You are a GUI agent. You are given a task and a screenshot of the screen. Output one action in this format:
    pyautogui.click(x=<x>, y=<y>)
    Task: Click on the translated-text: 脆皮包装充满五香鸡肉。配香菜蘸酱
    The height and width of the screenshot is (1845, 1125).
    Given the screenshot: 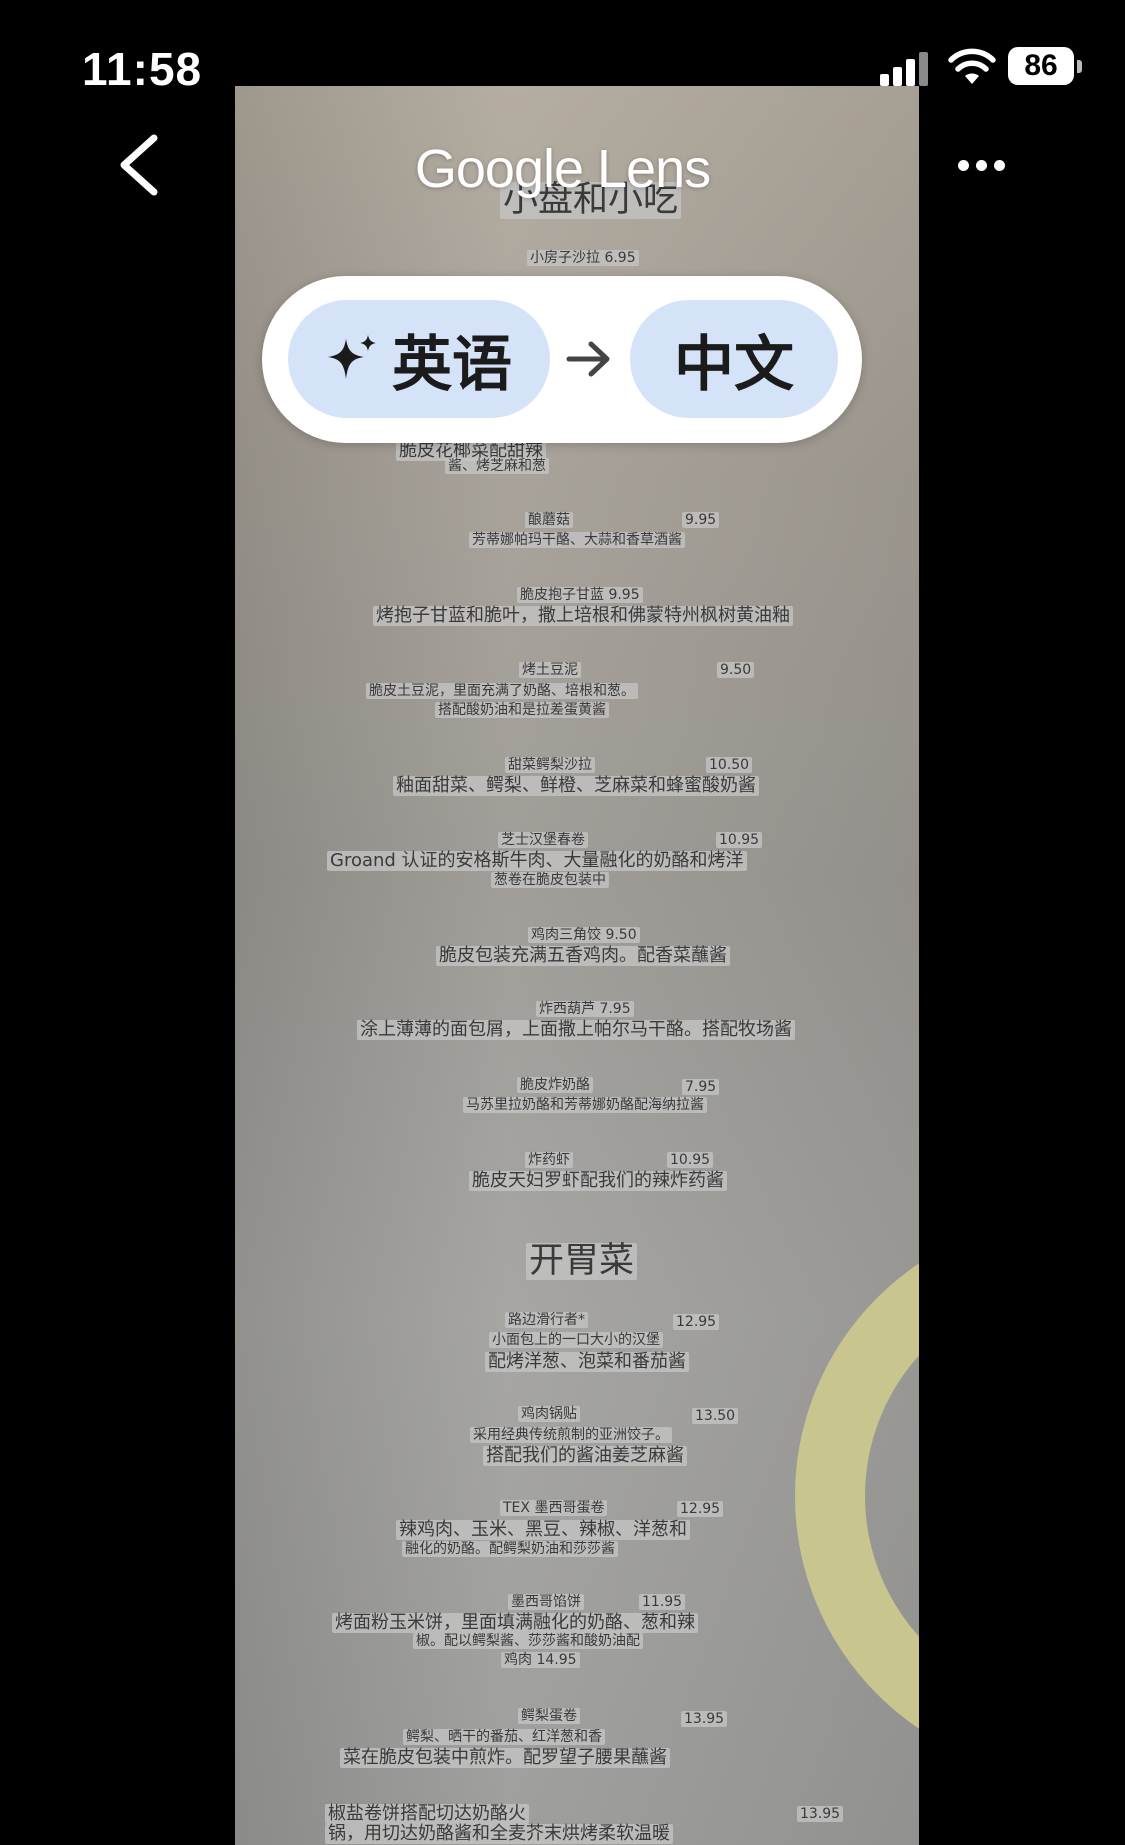 What is the action you would take?
    pyautogui.click(x=583, y=956)
    